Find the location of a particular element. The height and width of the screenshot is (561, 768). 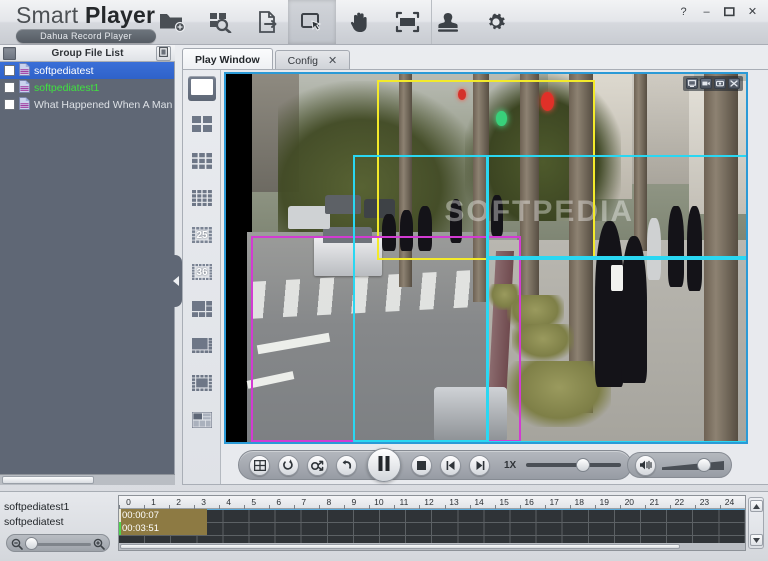

settings-button is located at coordinates (496, 22).